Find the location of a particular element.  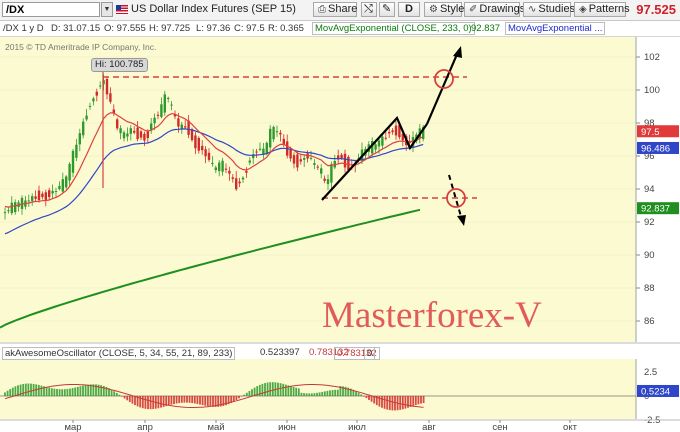

month-label: сен is located at coordinates (499, 427).